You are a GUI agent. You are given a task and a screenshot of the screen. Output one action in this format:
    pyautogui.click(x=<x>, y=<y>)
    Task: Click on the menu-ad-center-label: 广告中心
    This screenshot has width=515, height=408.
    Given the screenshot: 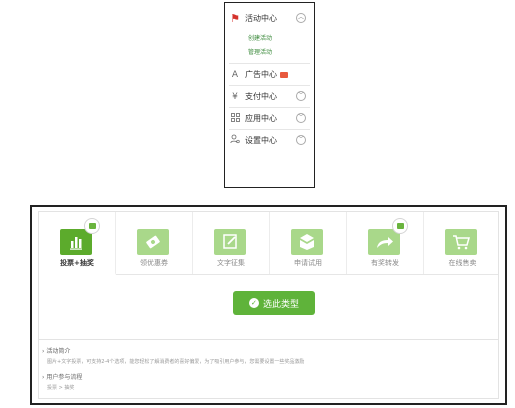 What is the action you would take?
    pyautogui.click(x=261, y=74)
    